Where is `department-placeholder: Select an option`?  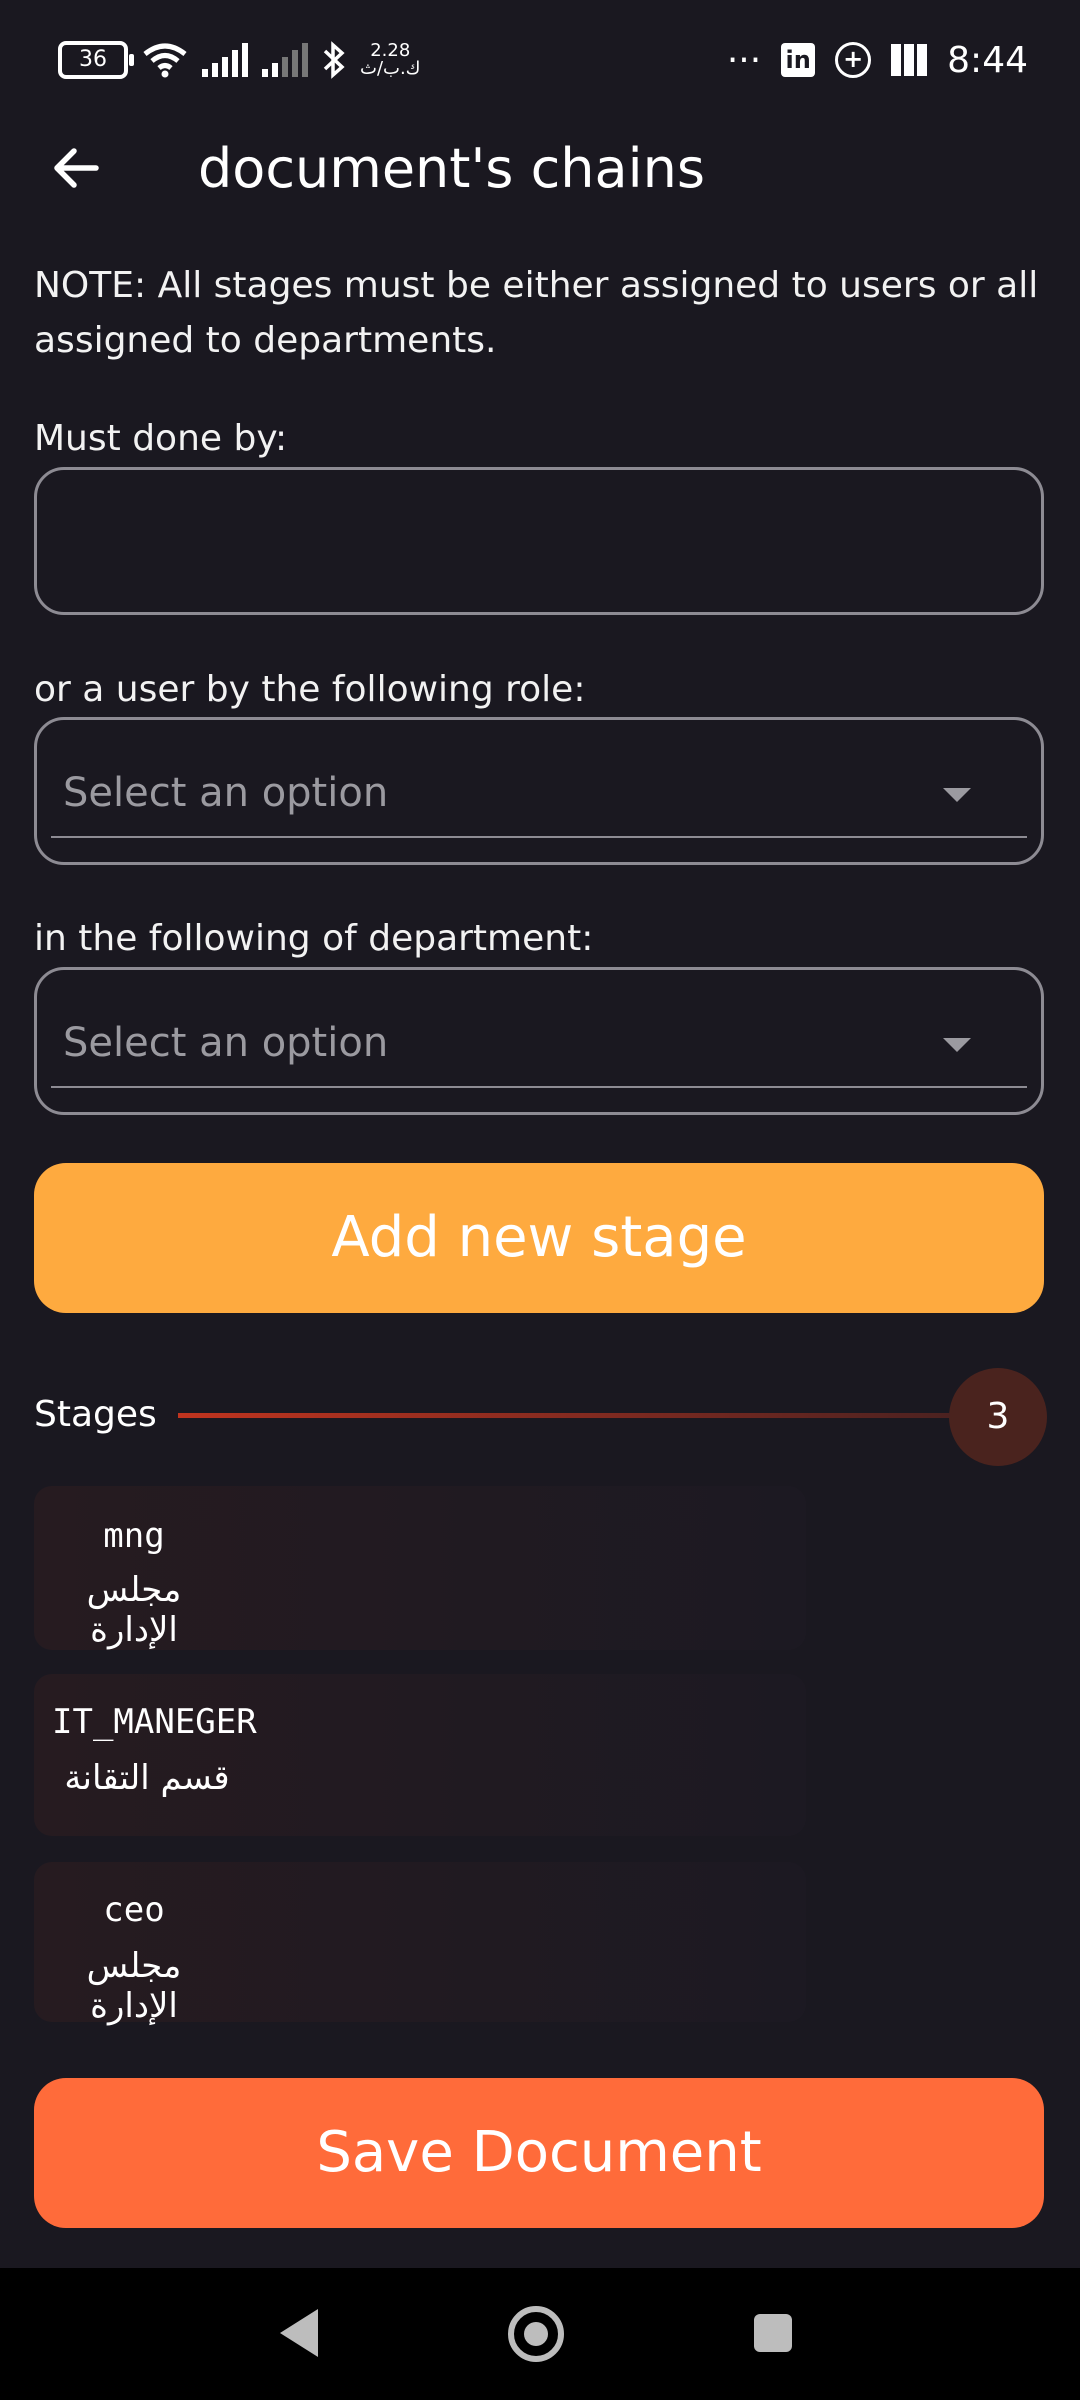 department-placeholder: Select an option is located at coordinates (226, 1043).